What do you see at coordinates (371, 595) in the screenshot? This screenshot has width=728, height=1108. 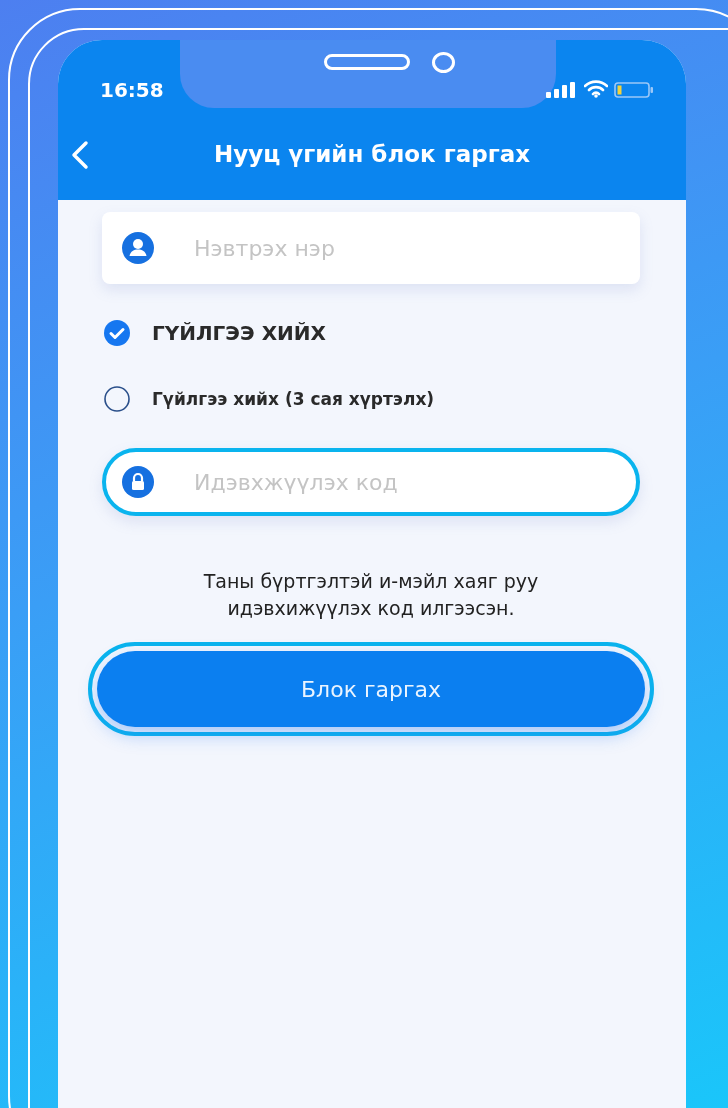 I see `info-text: Таны бүртгэлтэй и-мэйл хаяг руу идэвхижүүлэх код илгээсэн.` at bounding box center [371, 595].